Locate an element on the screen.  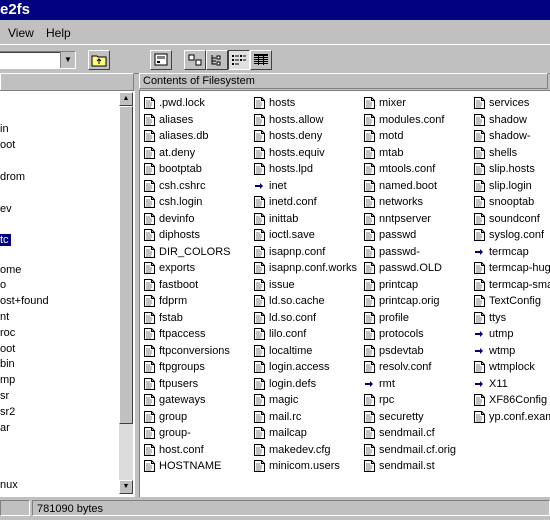
menu-help: Help is located at coordinates (58, 33).